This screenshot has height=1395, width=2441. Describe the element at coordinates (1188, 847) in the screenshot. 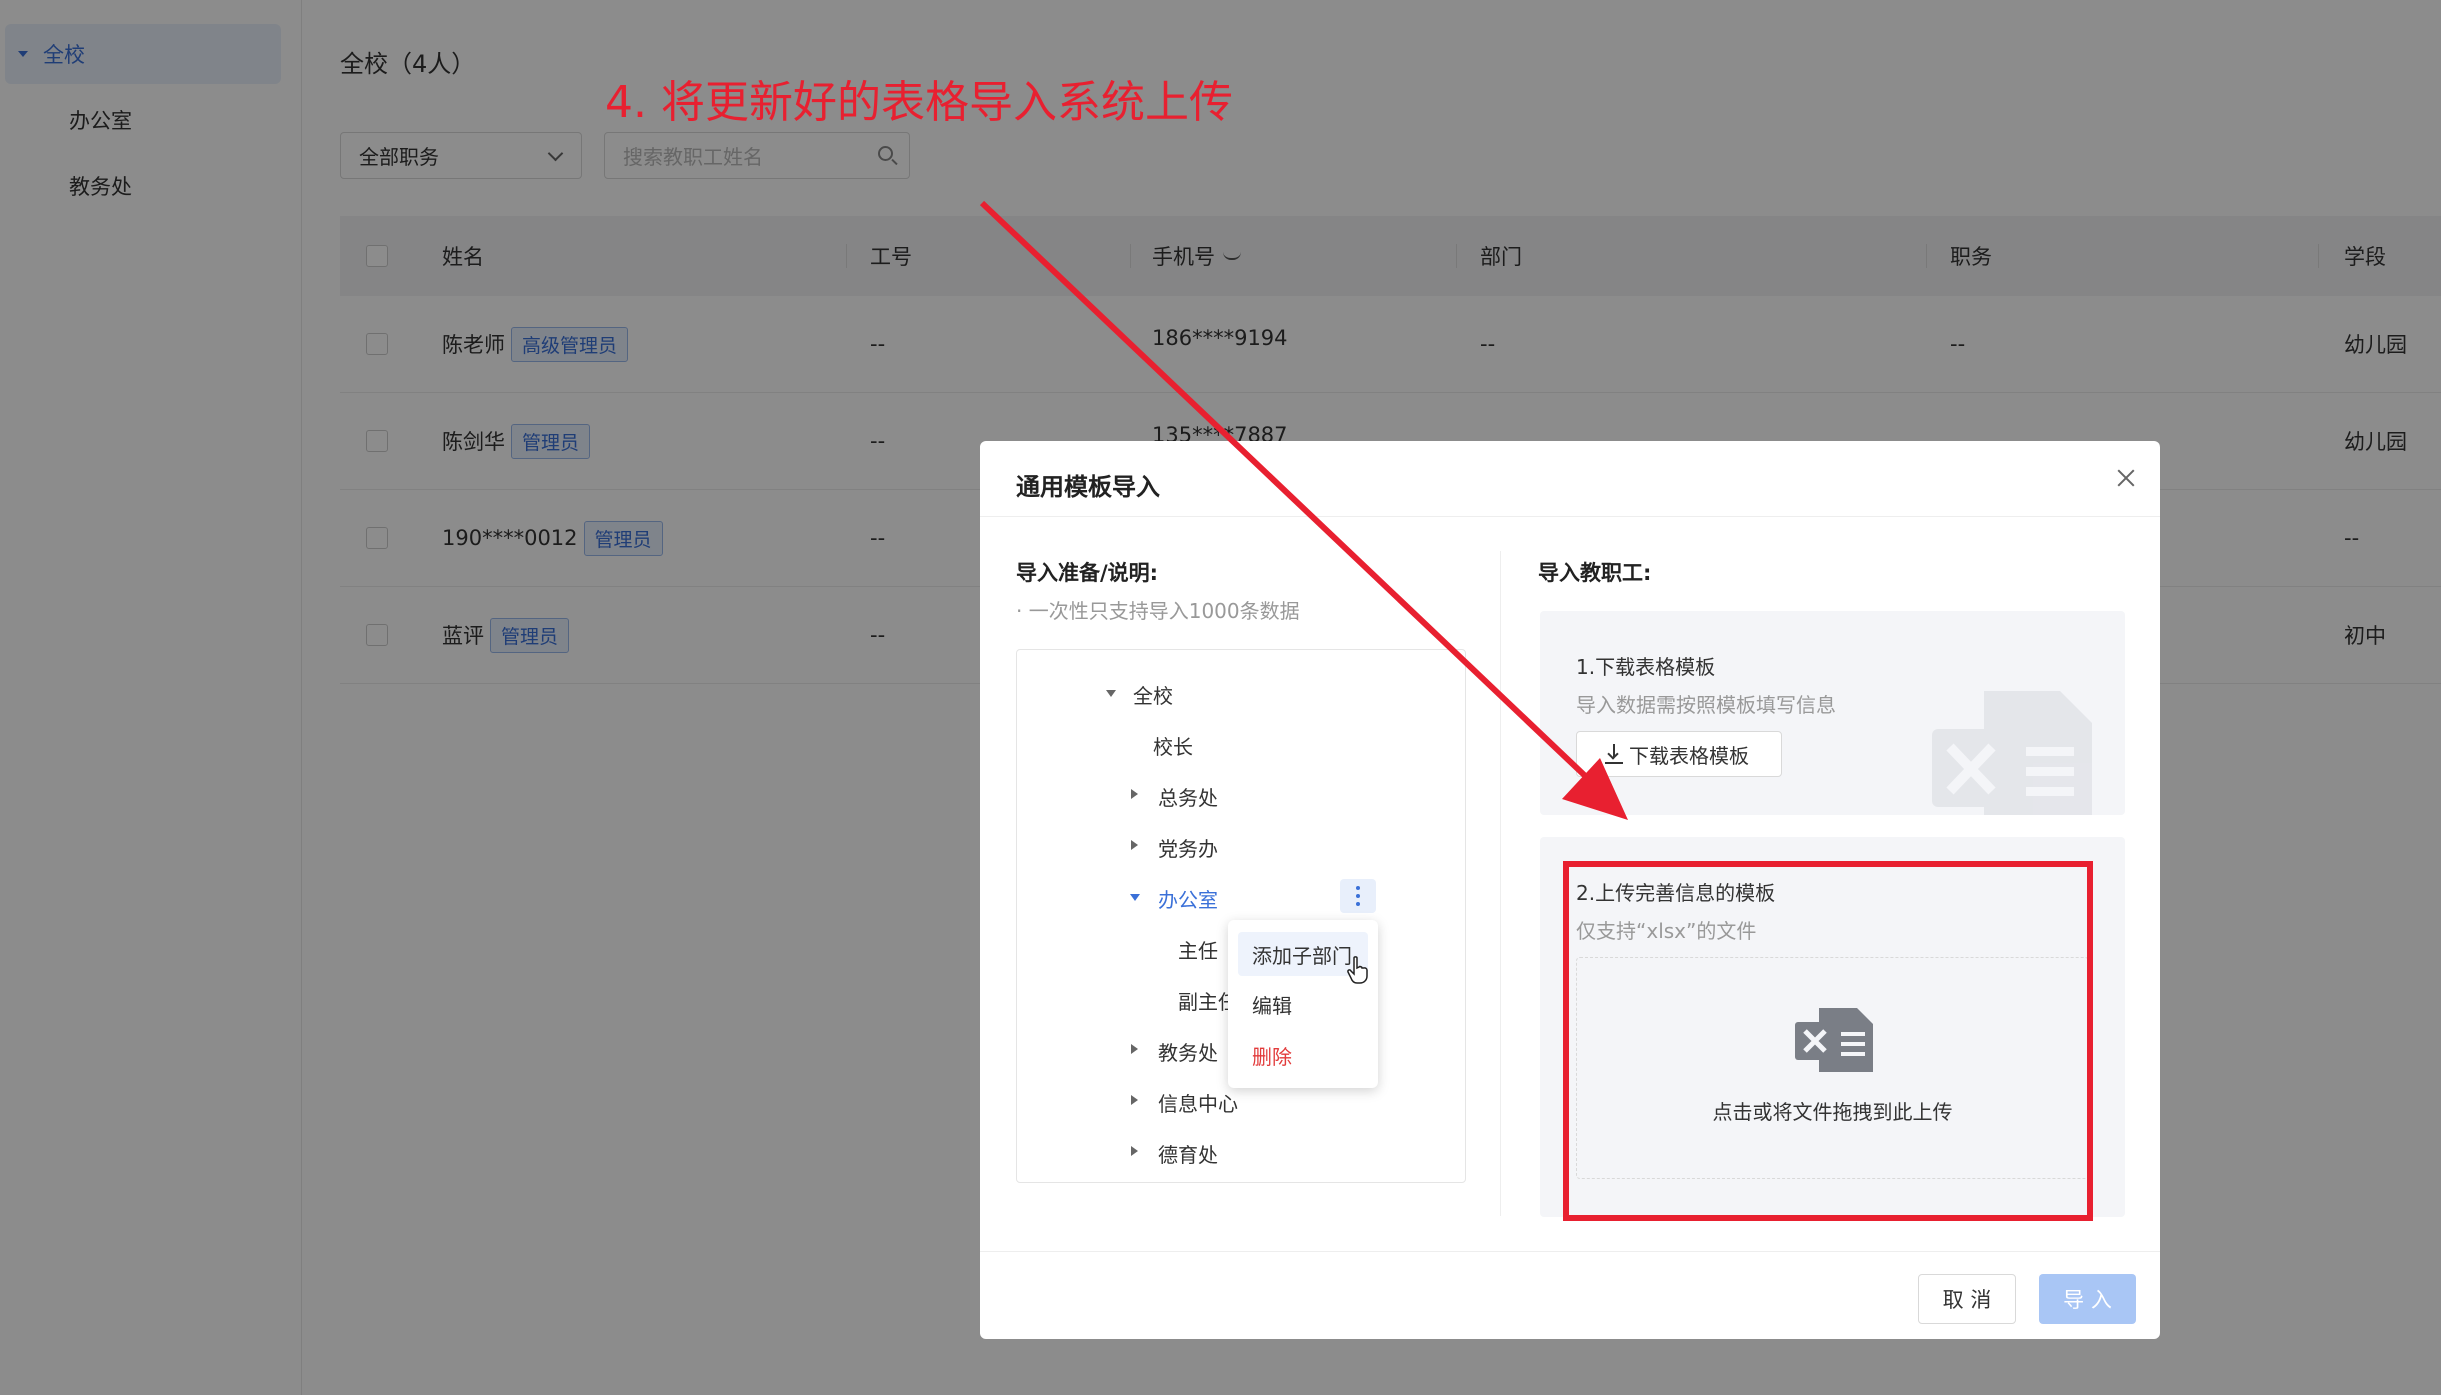

I see `tree-node-party-office: 党务办` at that location.